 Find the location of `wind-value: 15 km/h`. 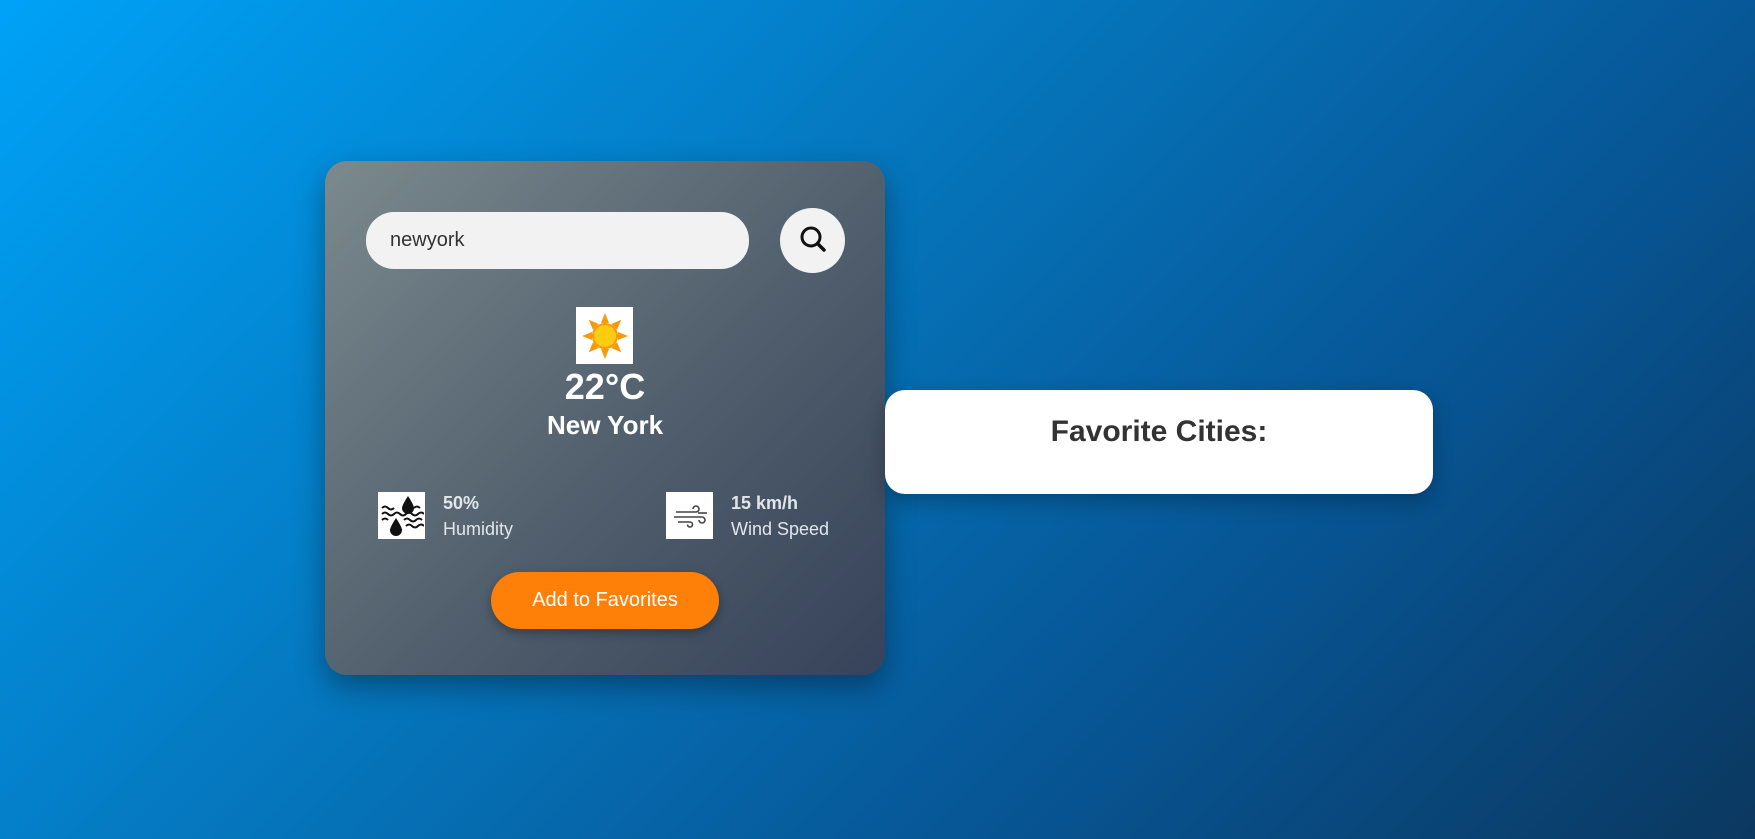

wind-value: 15 km/h is located at coordinates (765, 503).